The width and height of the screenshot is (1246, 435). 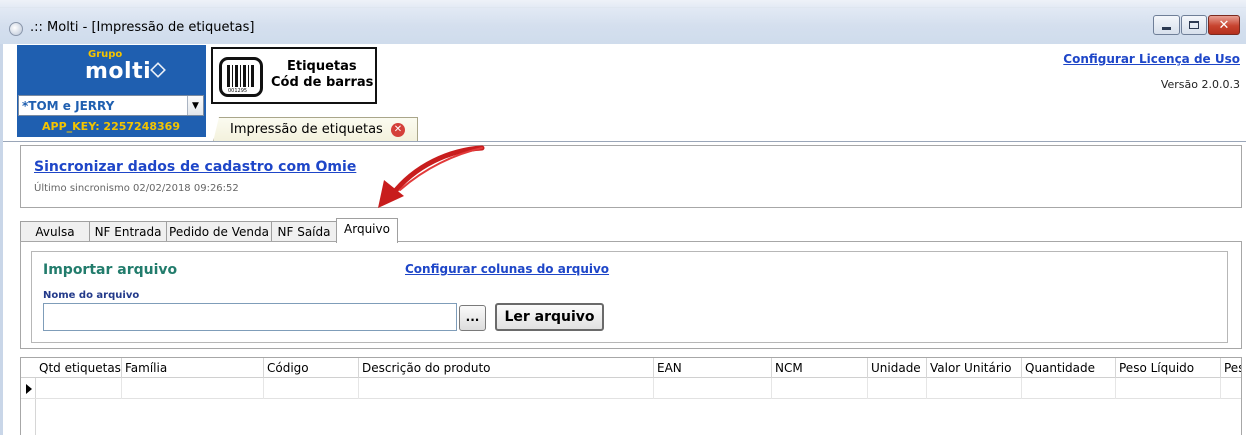 What do you see at coordinates (322, 66) in the screenshot?
I see `barcode-button-line1: Etiquetas` at bounding box center [322, 66].